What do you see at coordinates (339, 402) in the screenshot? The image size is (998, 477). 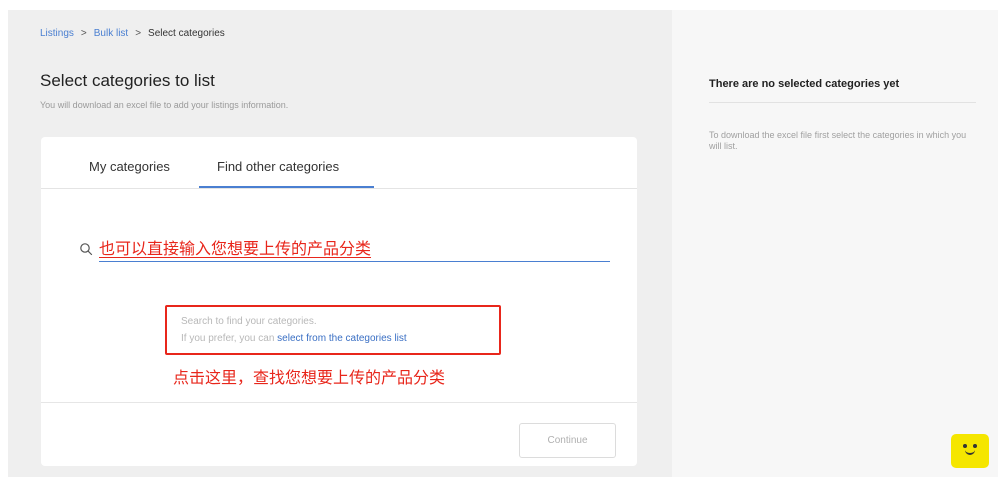 I see `footer-divider` at bounding box center [339, 402].